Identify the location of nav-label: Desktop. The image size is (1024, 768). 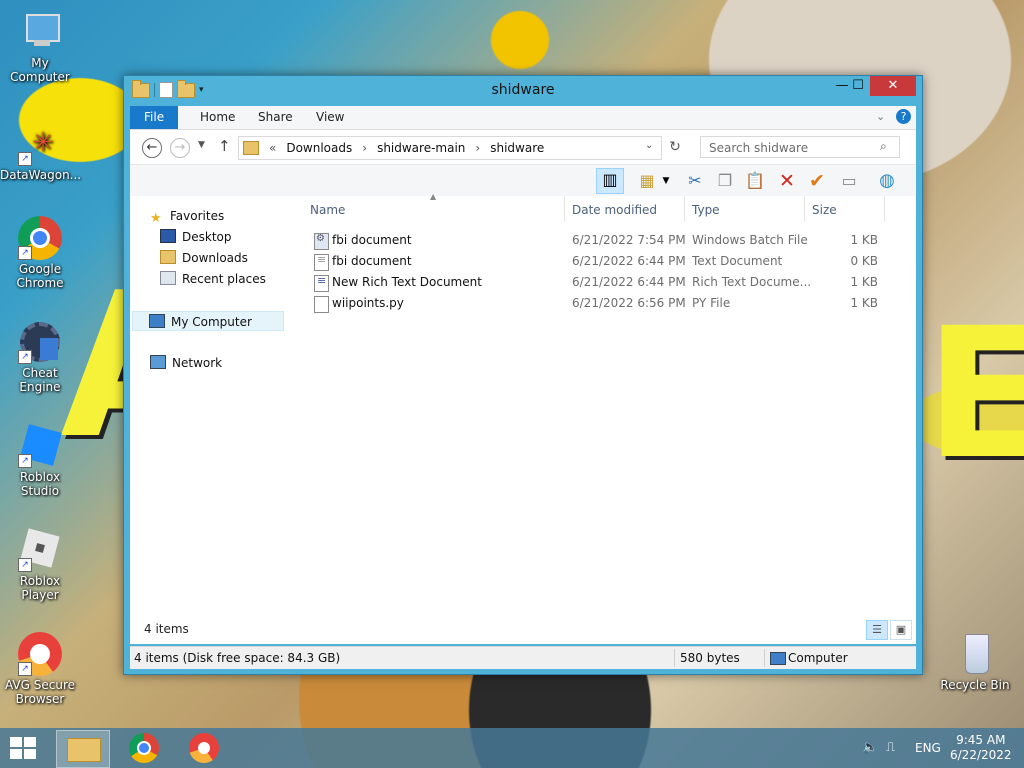
(207, 237).